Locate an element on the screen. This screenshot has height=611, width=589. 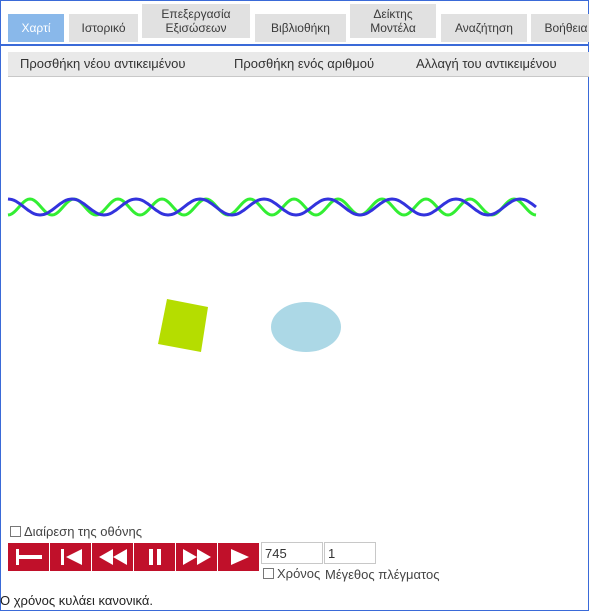
step-back-button is located at coordinates (70, 557).